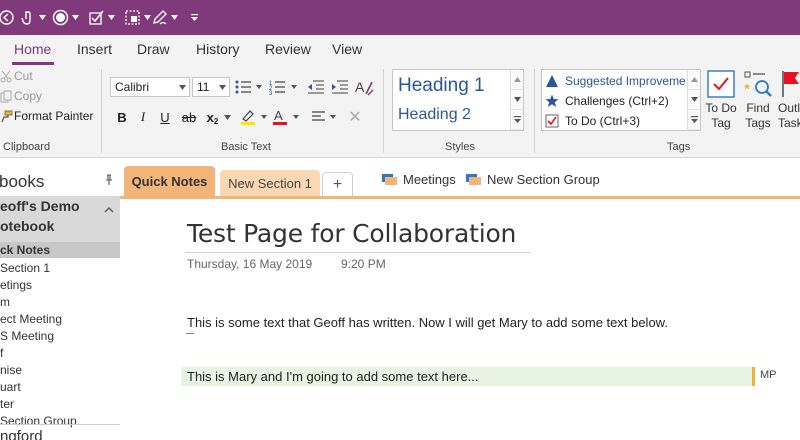  What do you see at coordinates (286, 117) in the screenshot?
I see `font-color-button: A` at bounding box center [286, 117].